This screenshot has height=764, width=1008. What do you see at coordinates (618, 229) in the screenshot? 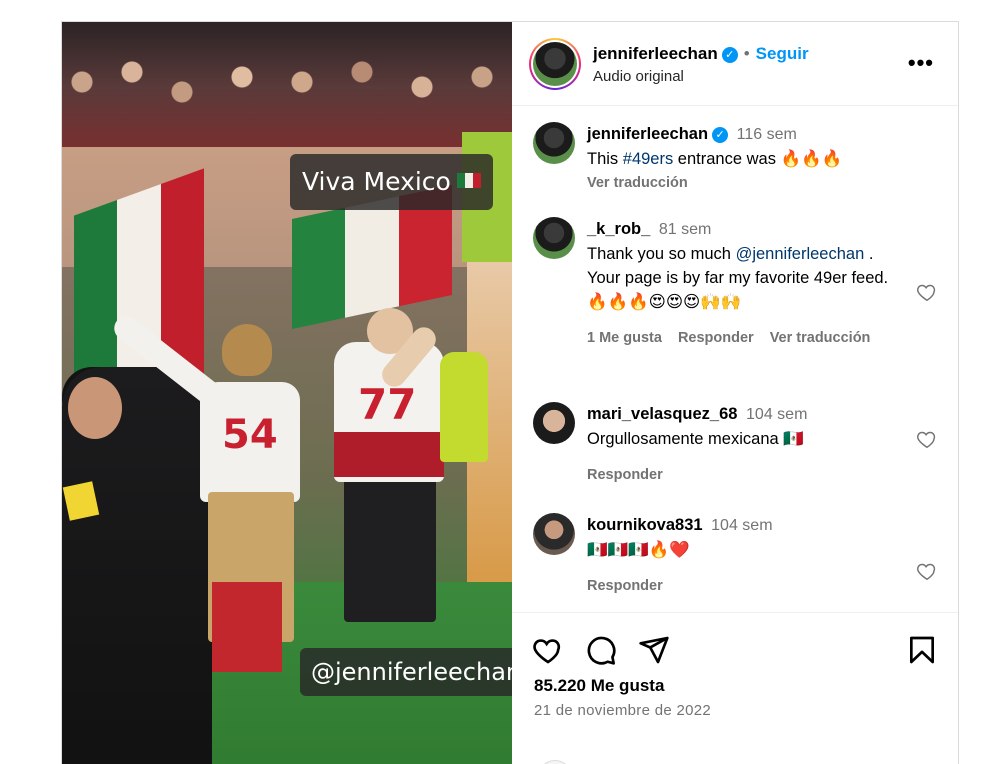
I see `comment-username: _k_rob_` at bounding box center [618, 229].